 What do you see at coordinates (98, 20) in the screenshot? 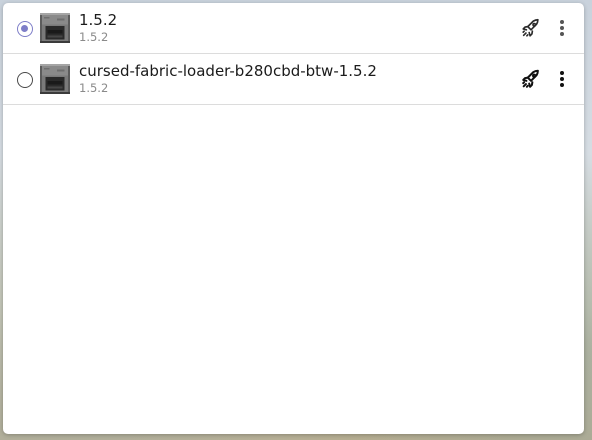
I see `instance-title: 1.5.2` at bounding box center [98, 20].